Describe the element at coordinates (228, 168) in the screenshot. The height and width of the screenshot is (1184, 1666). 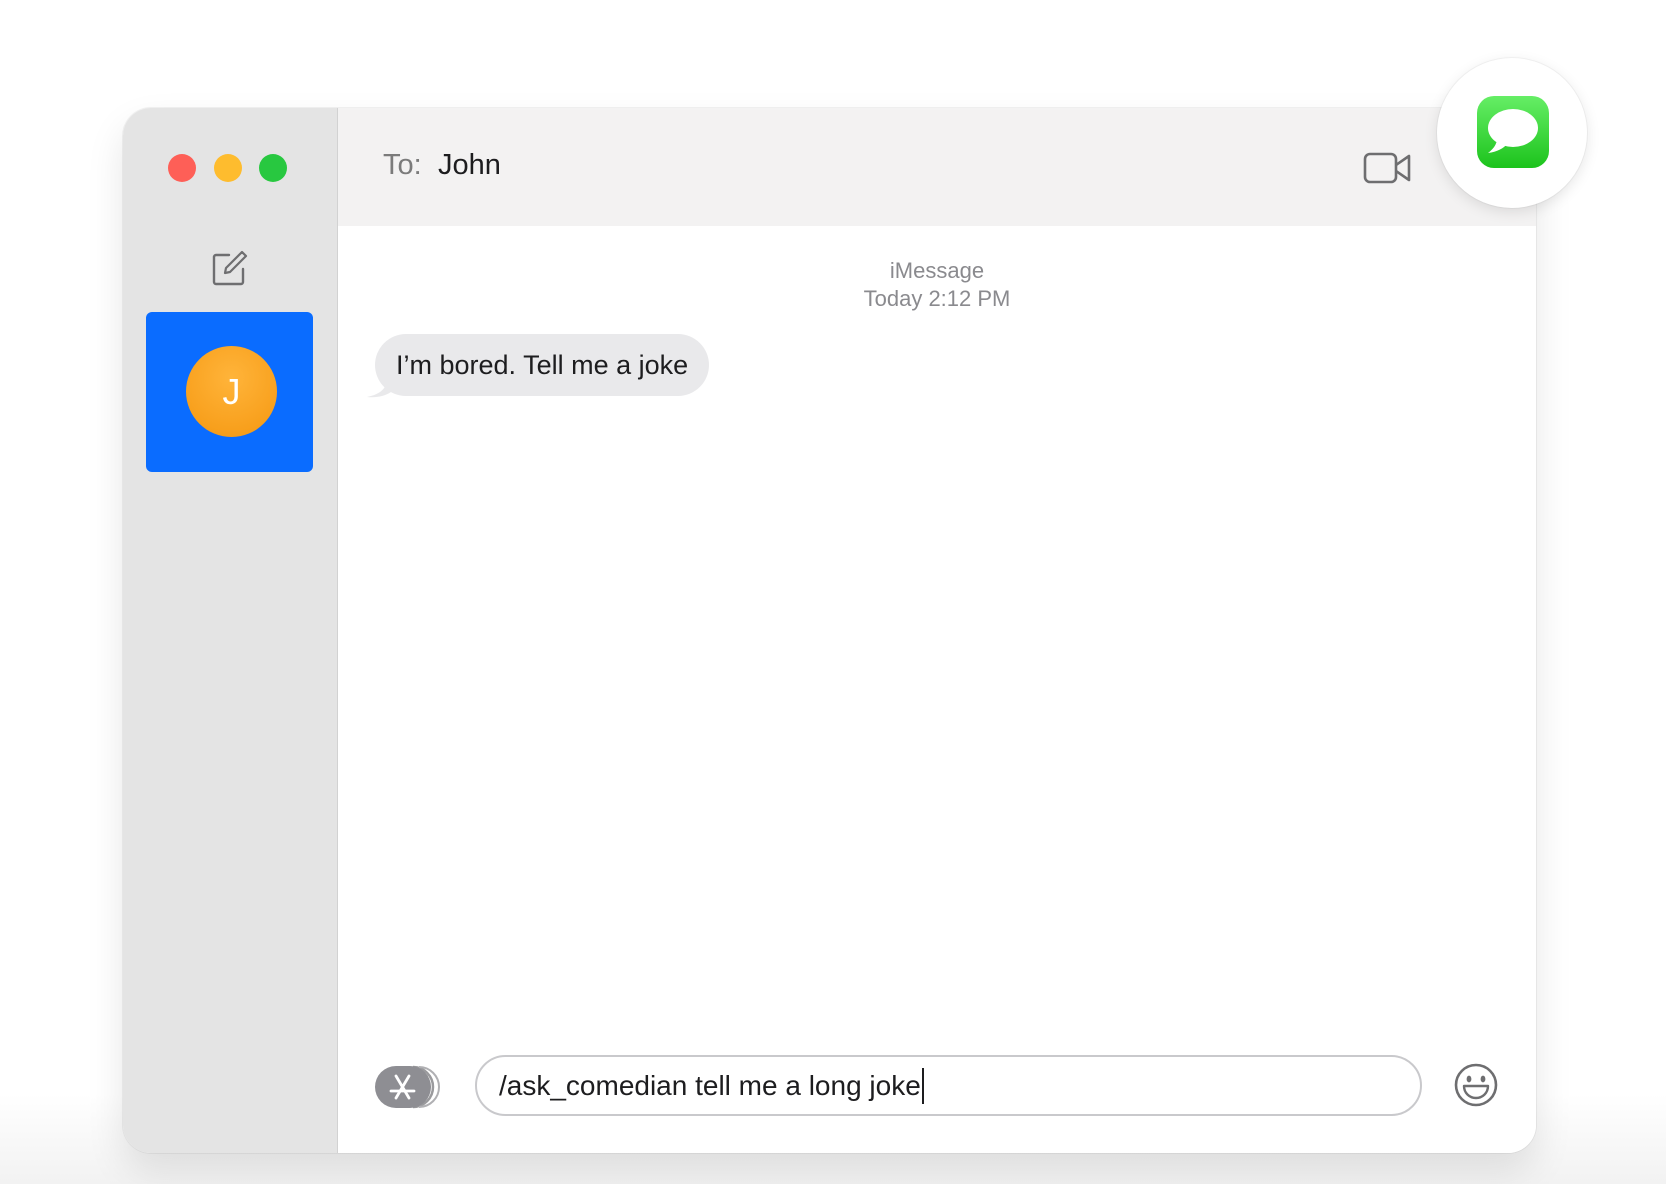
I see `minimize-button` at that location.